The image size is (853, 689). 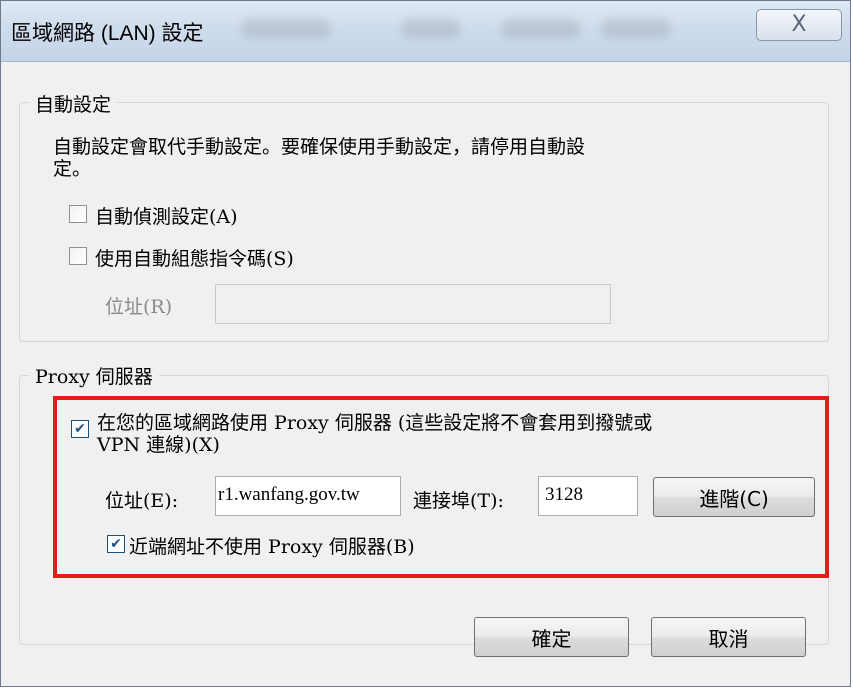 What do you see at coordinates (319, 147) in the screenshot?
I see `auto-config-description-line1: 自動設定會取代手動設定。要確保使用手動設定，請停用自動設` at bounding box center [319, 147].